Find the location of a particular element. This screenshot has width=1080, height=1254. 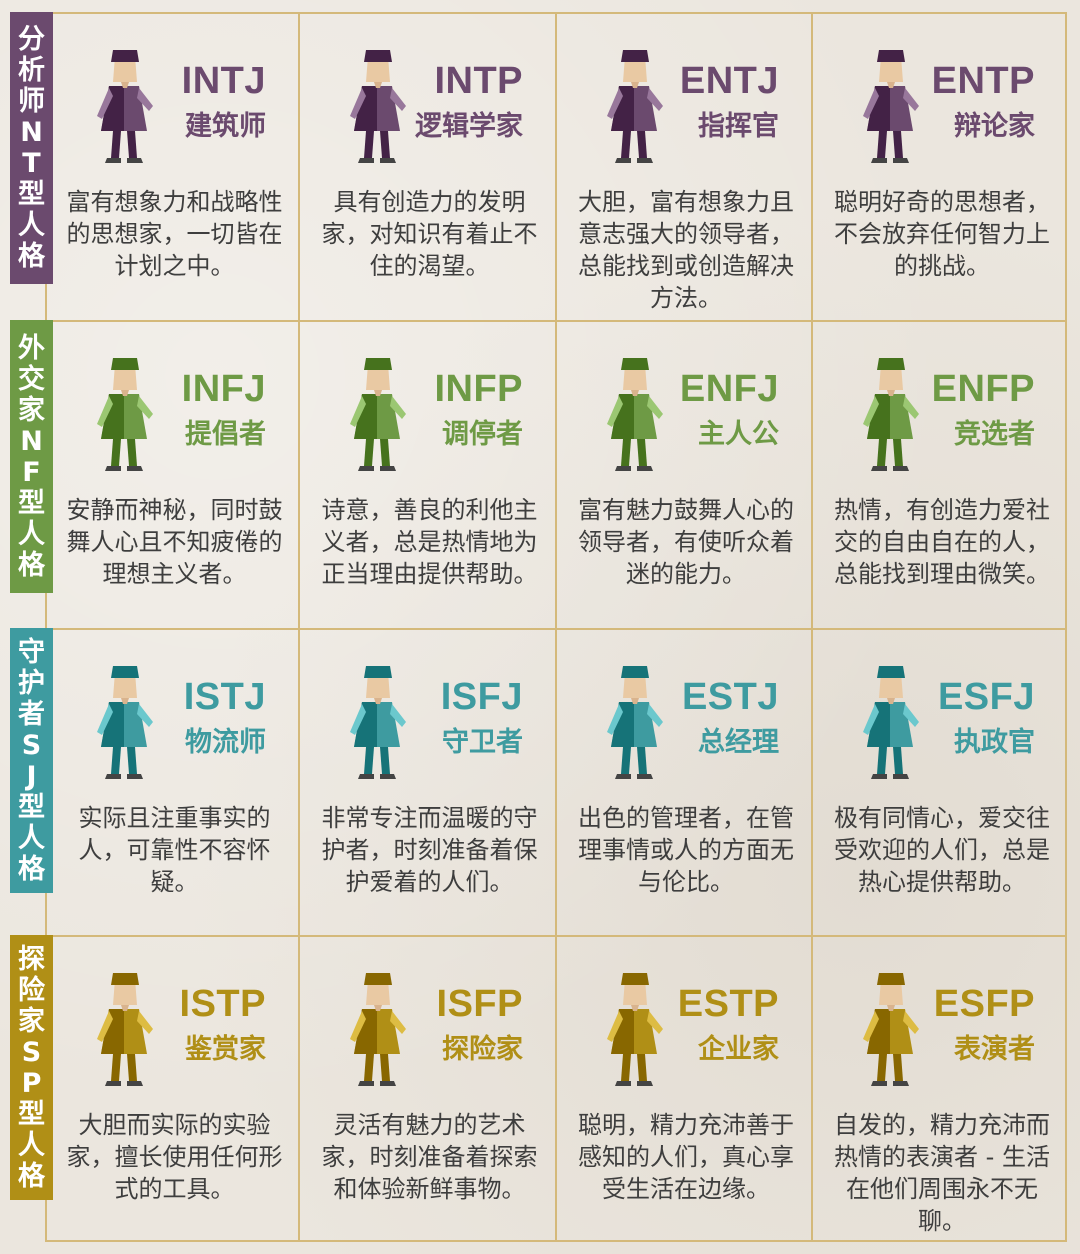

group-label-char: 险 is located at coordinates (31, 990).